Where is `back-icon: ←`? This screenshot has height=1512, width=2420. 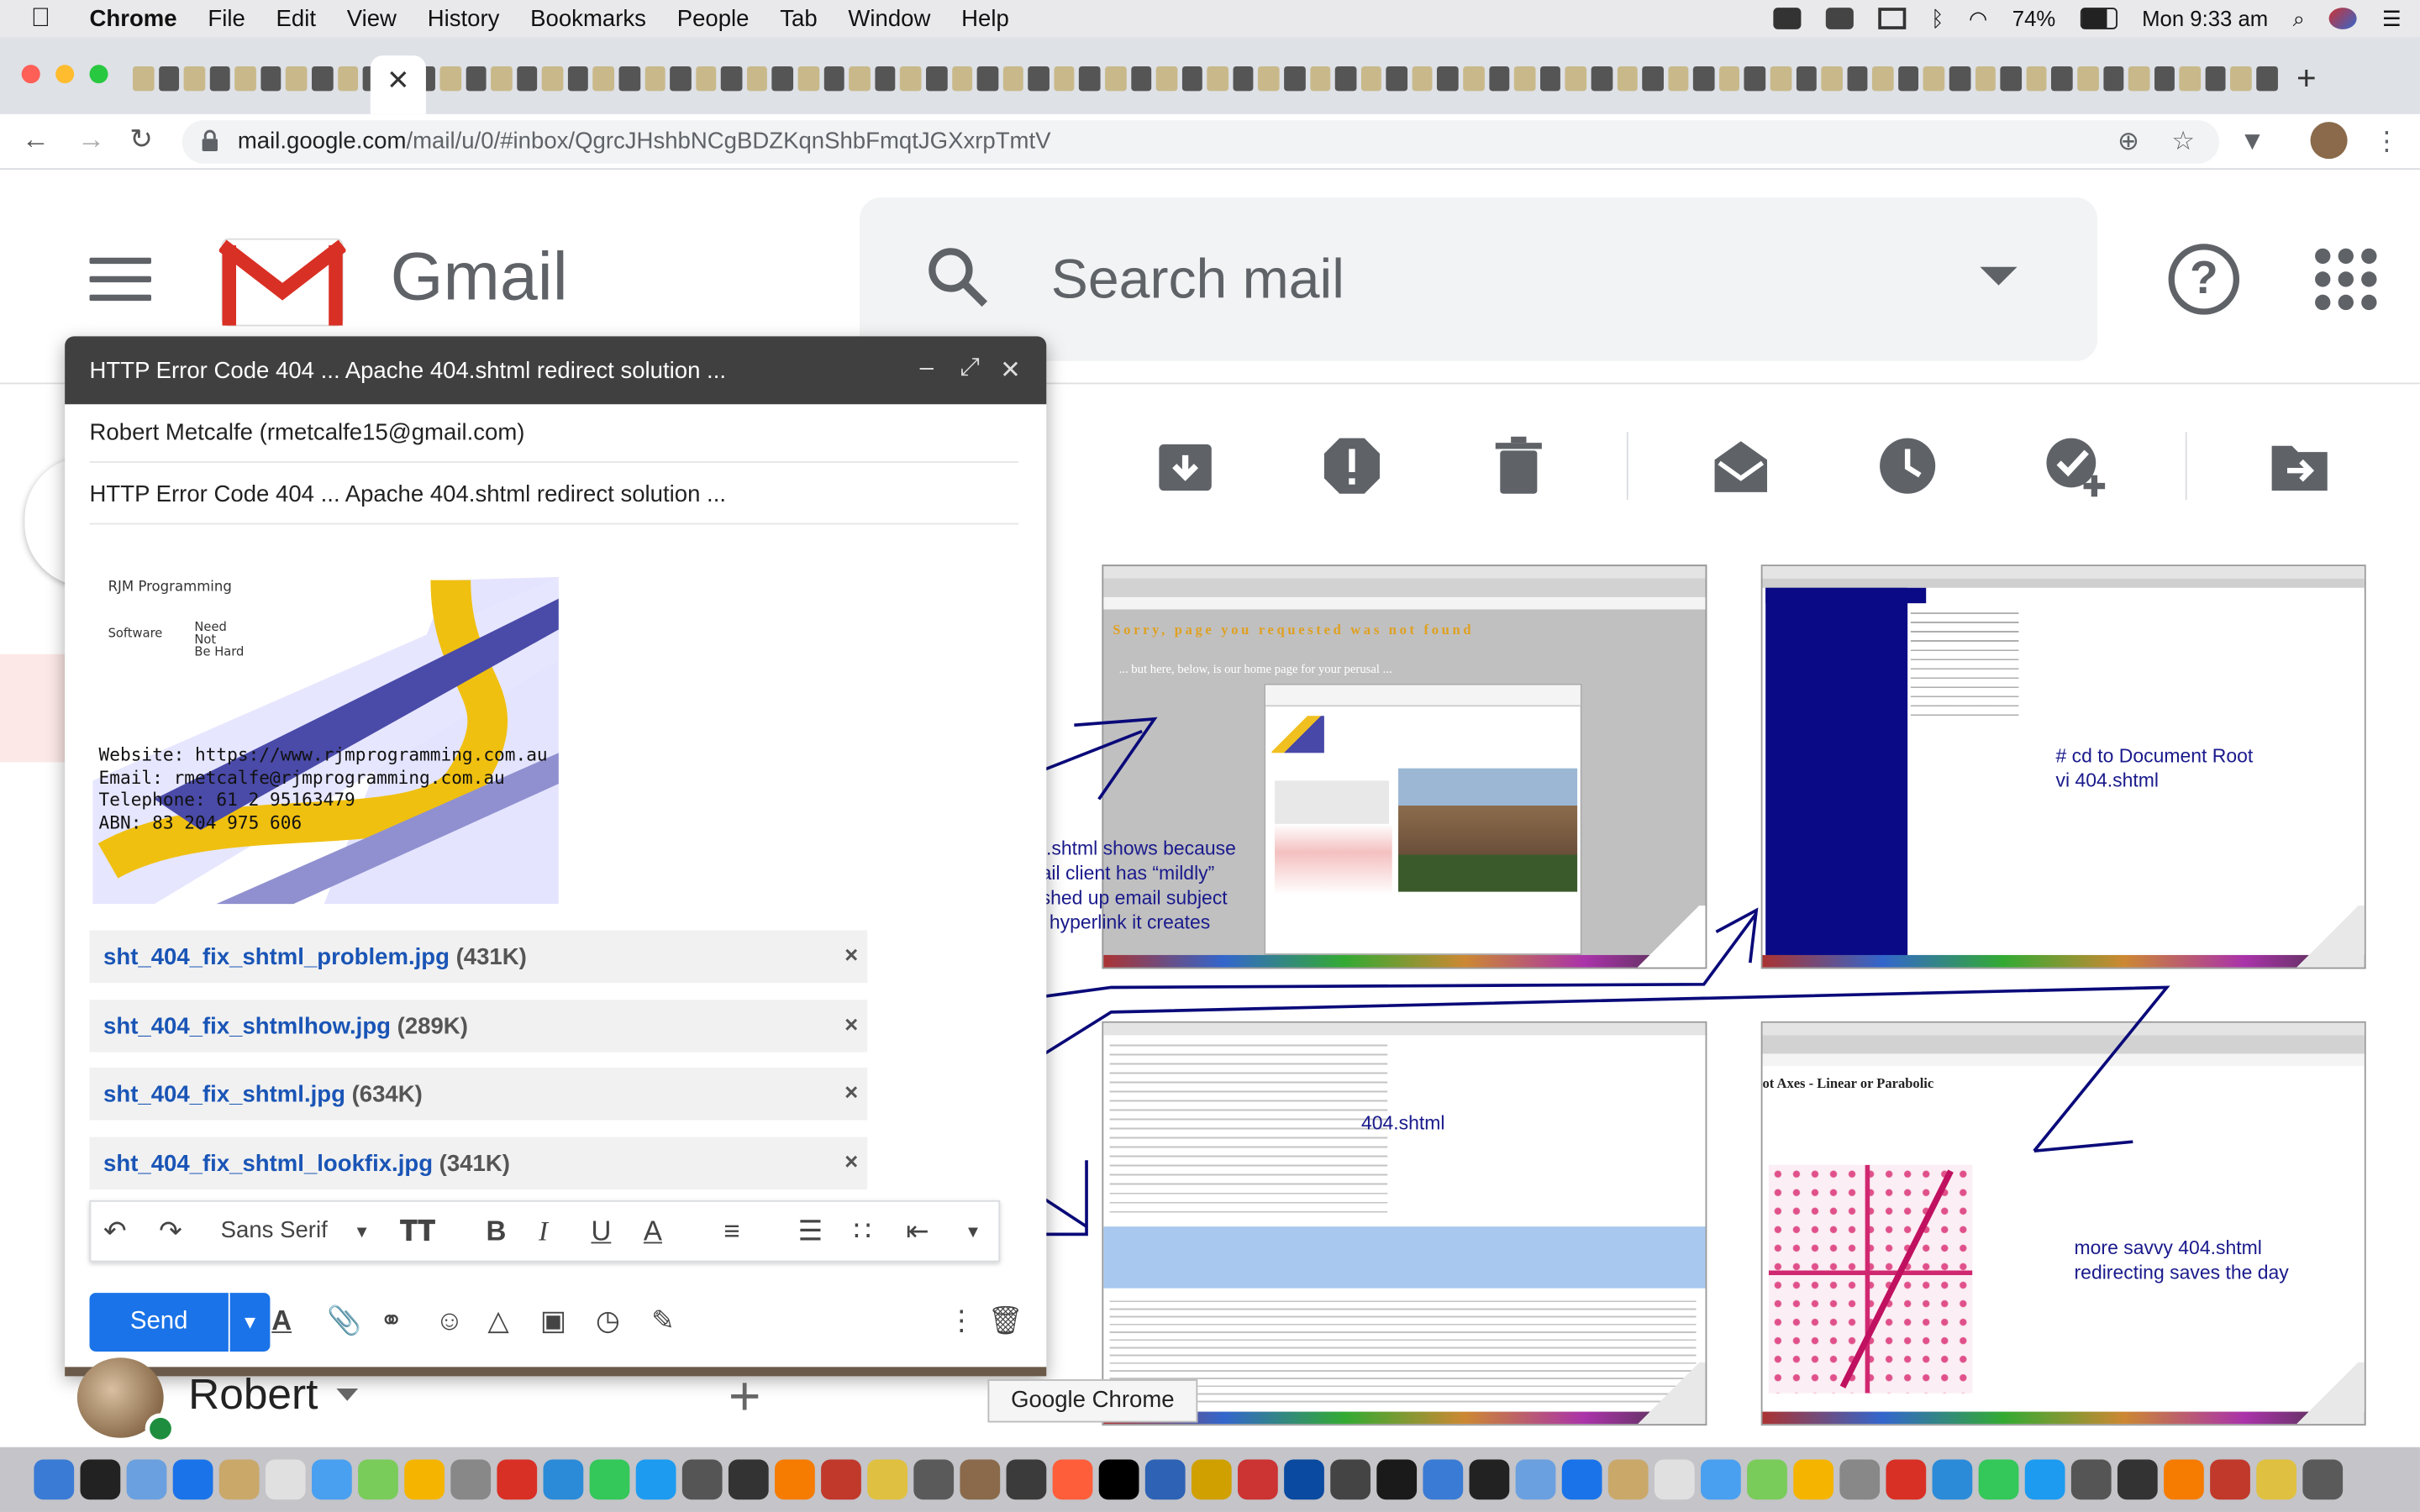
back-icon: ← is located at coordinates (36, 139).